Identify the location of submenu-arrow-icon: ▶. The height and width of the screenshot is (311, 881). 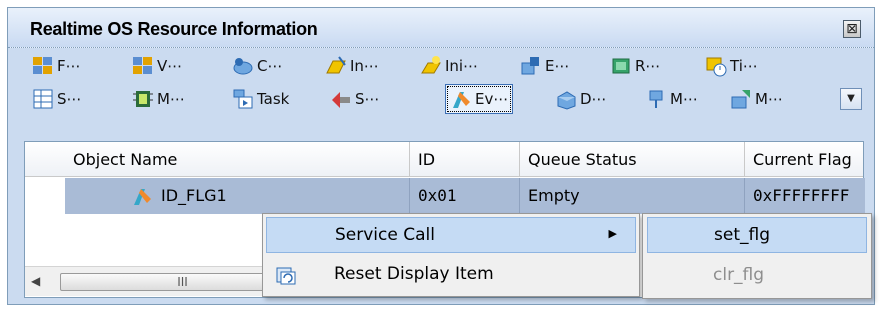
(612, 233).